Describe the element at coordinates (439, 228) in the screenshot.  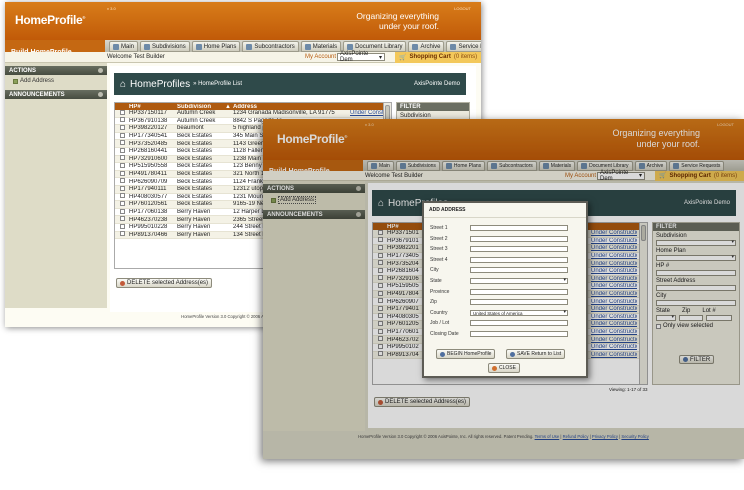
I see `field-label: Street 1` at that location.